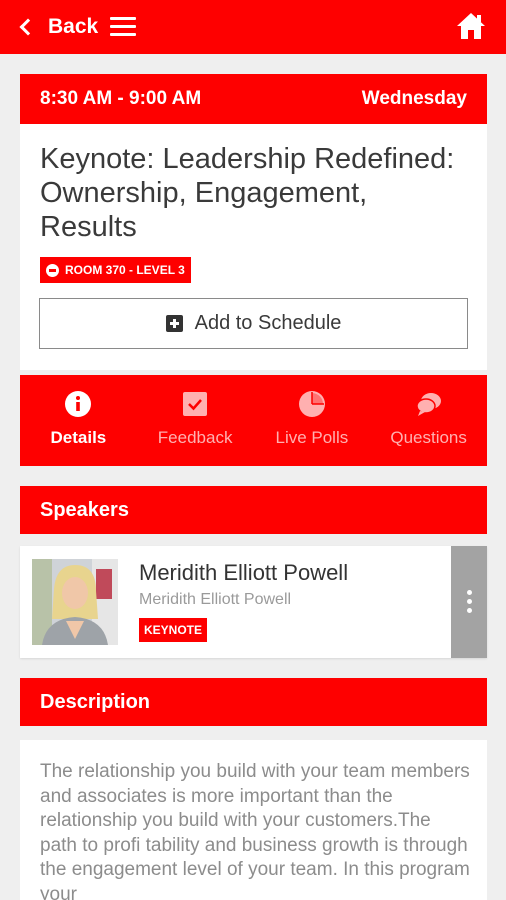  Describe the element at coordinates (268, 323) in the screenshot. I see `add-to-schedule-label: Add to Schedule` at that location.